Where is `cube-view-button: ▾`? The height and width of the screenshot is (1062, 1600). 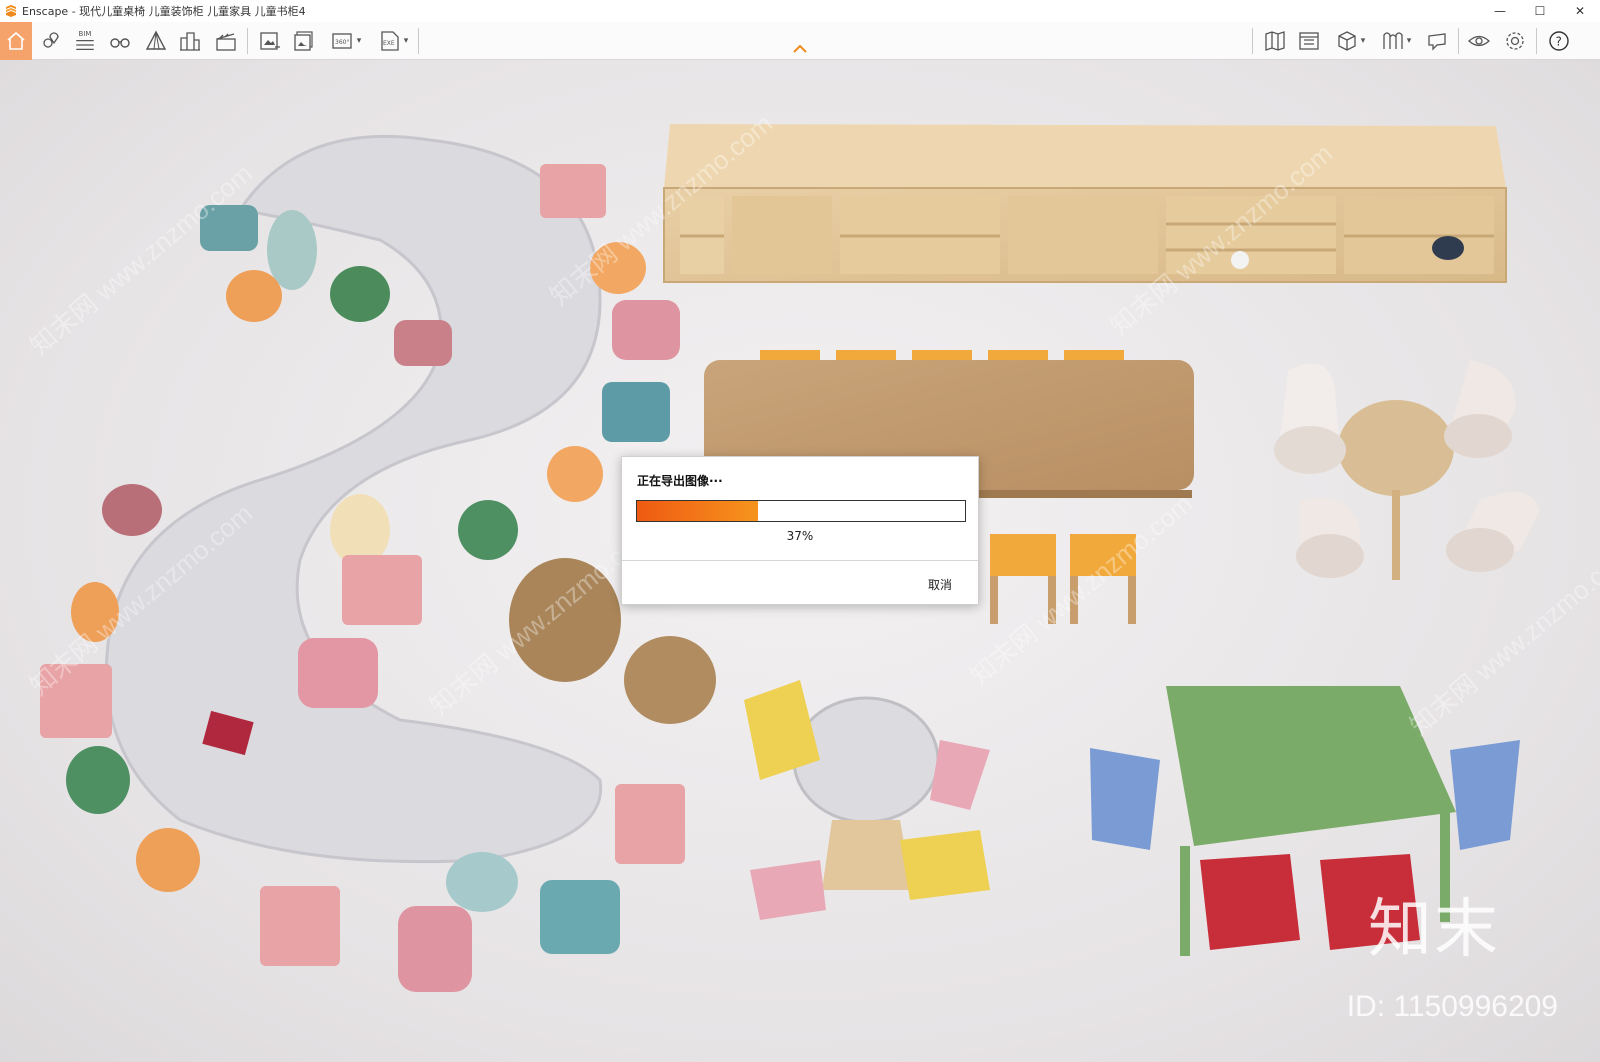
cube-view-button: ▾ is located at coordinates (1350, 41).